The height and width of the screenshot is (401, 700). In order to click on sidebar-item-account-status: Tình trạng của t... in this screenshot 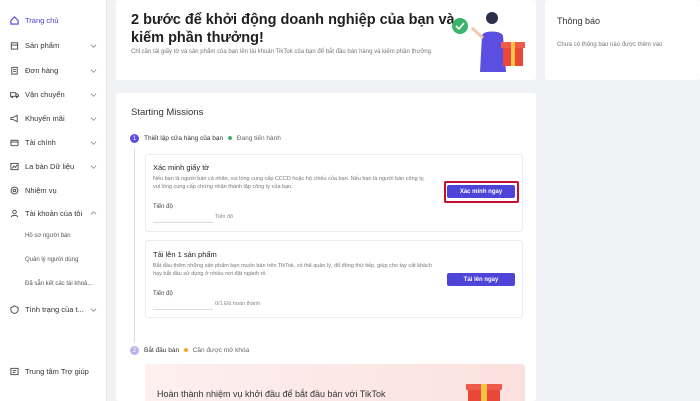, I will do `click(53, 309)`.